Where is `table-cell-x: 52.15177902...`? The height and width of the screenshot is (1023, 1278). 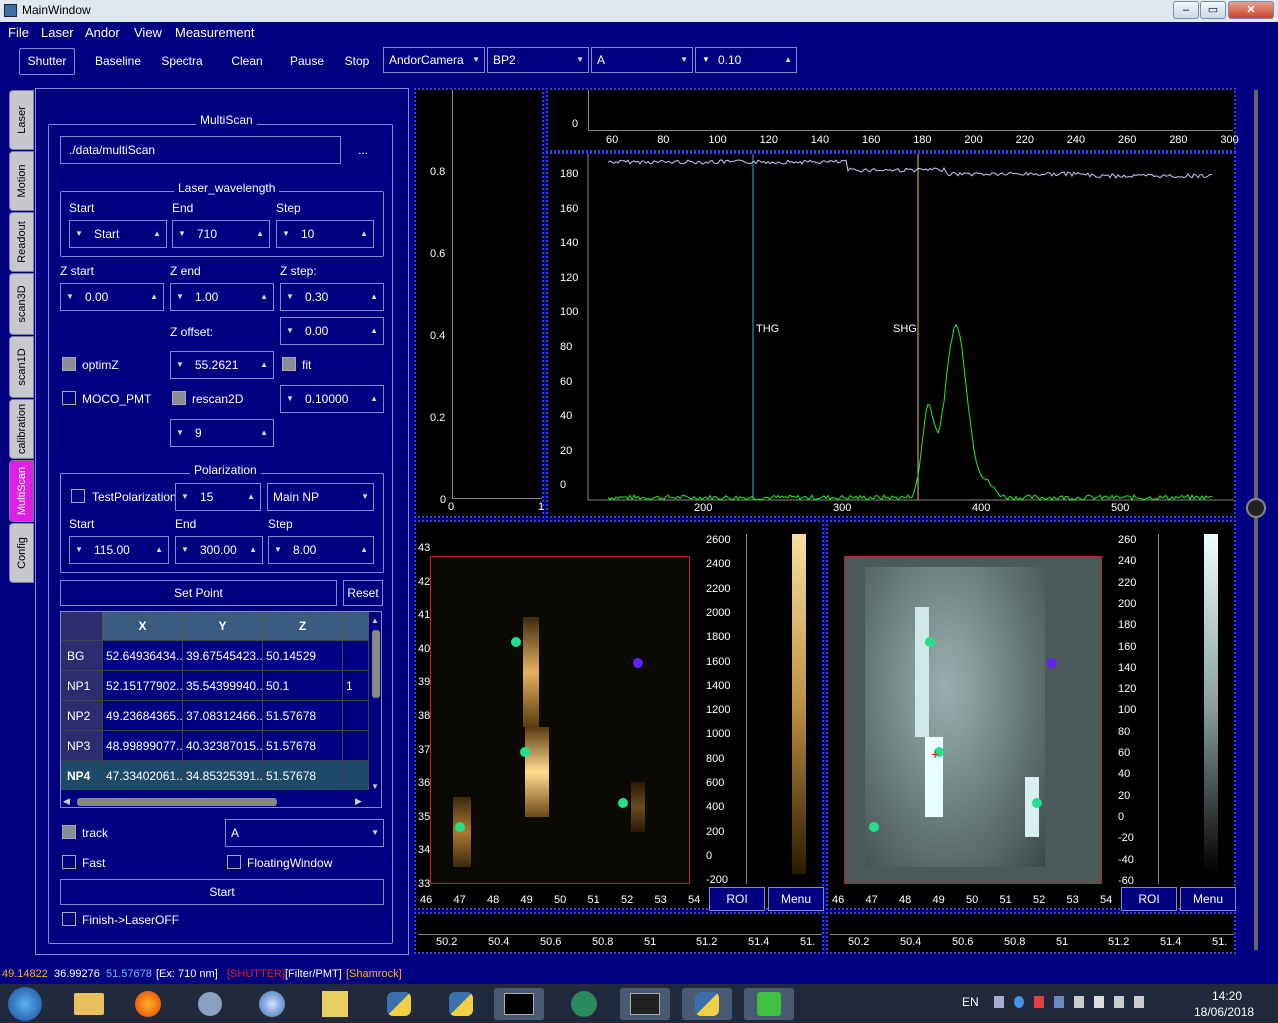 table-cell-x: 52.15177902... is located at coordinates (143, 685).